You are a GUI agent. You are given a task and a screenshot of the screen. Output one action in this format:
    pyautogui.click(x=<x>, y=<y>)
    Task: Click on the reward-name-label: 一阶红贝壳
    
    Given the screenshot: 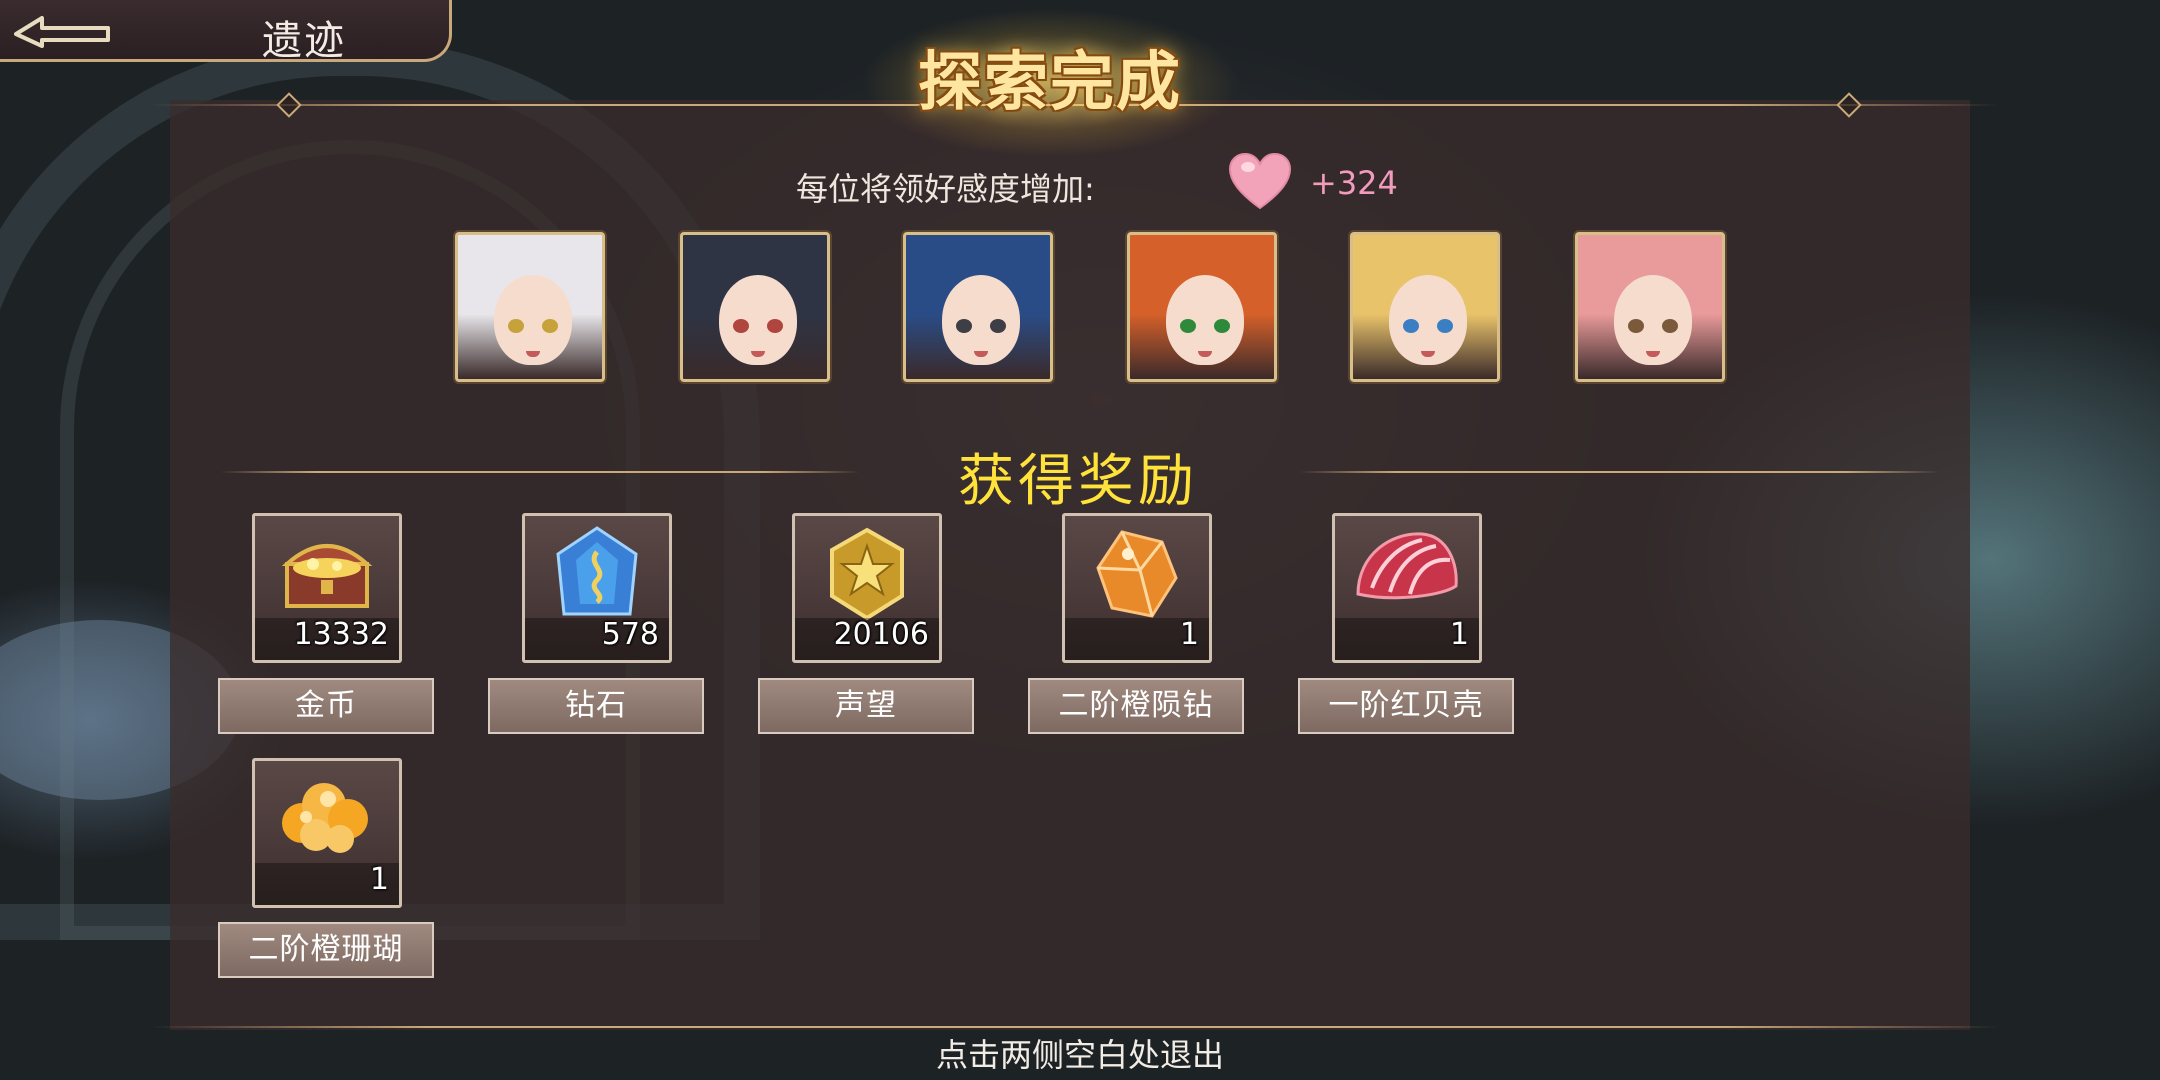 What is the action you would take?
    pyautogui.click(x=1406, y=706)
    